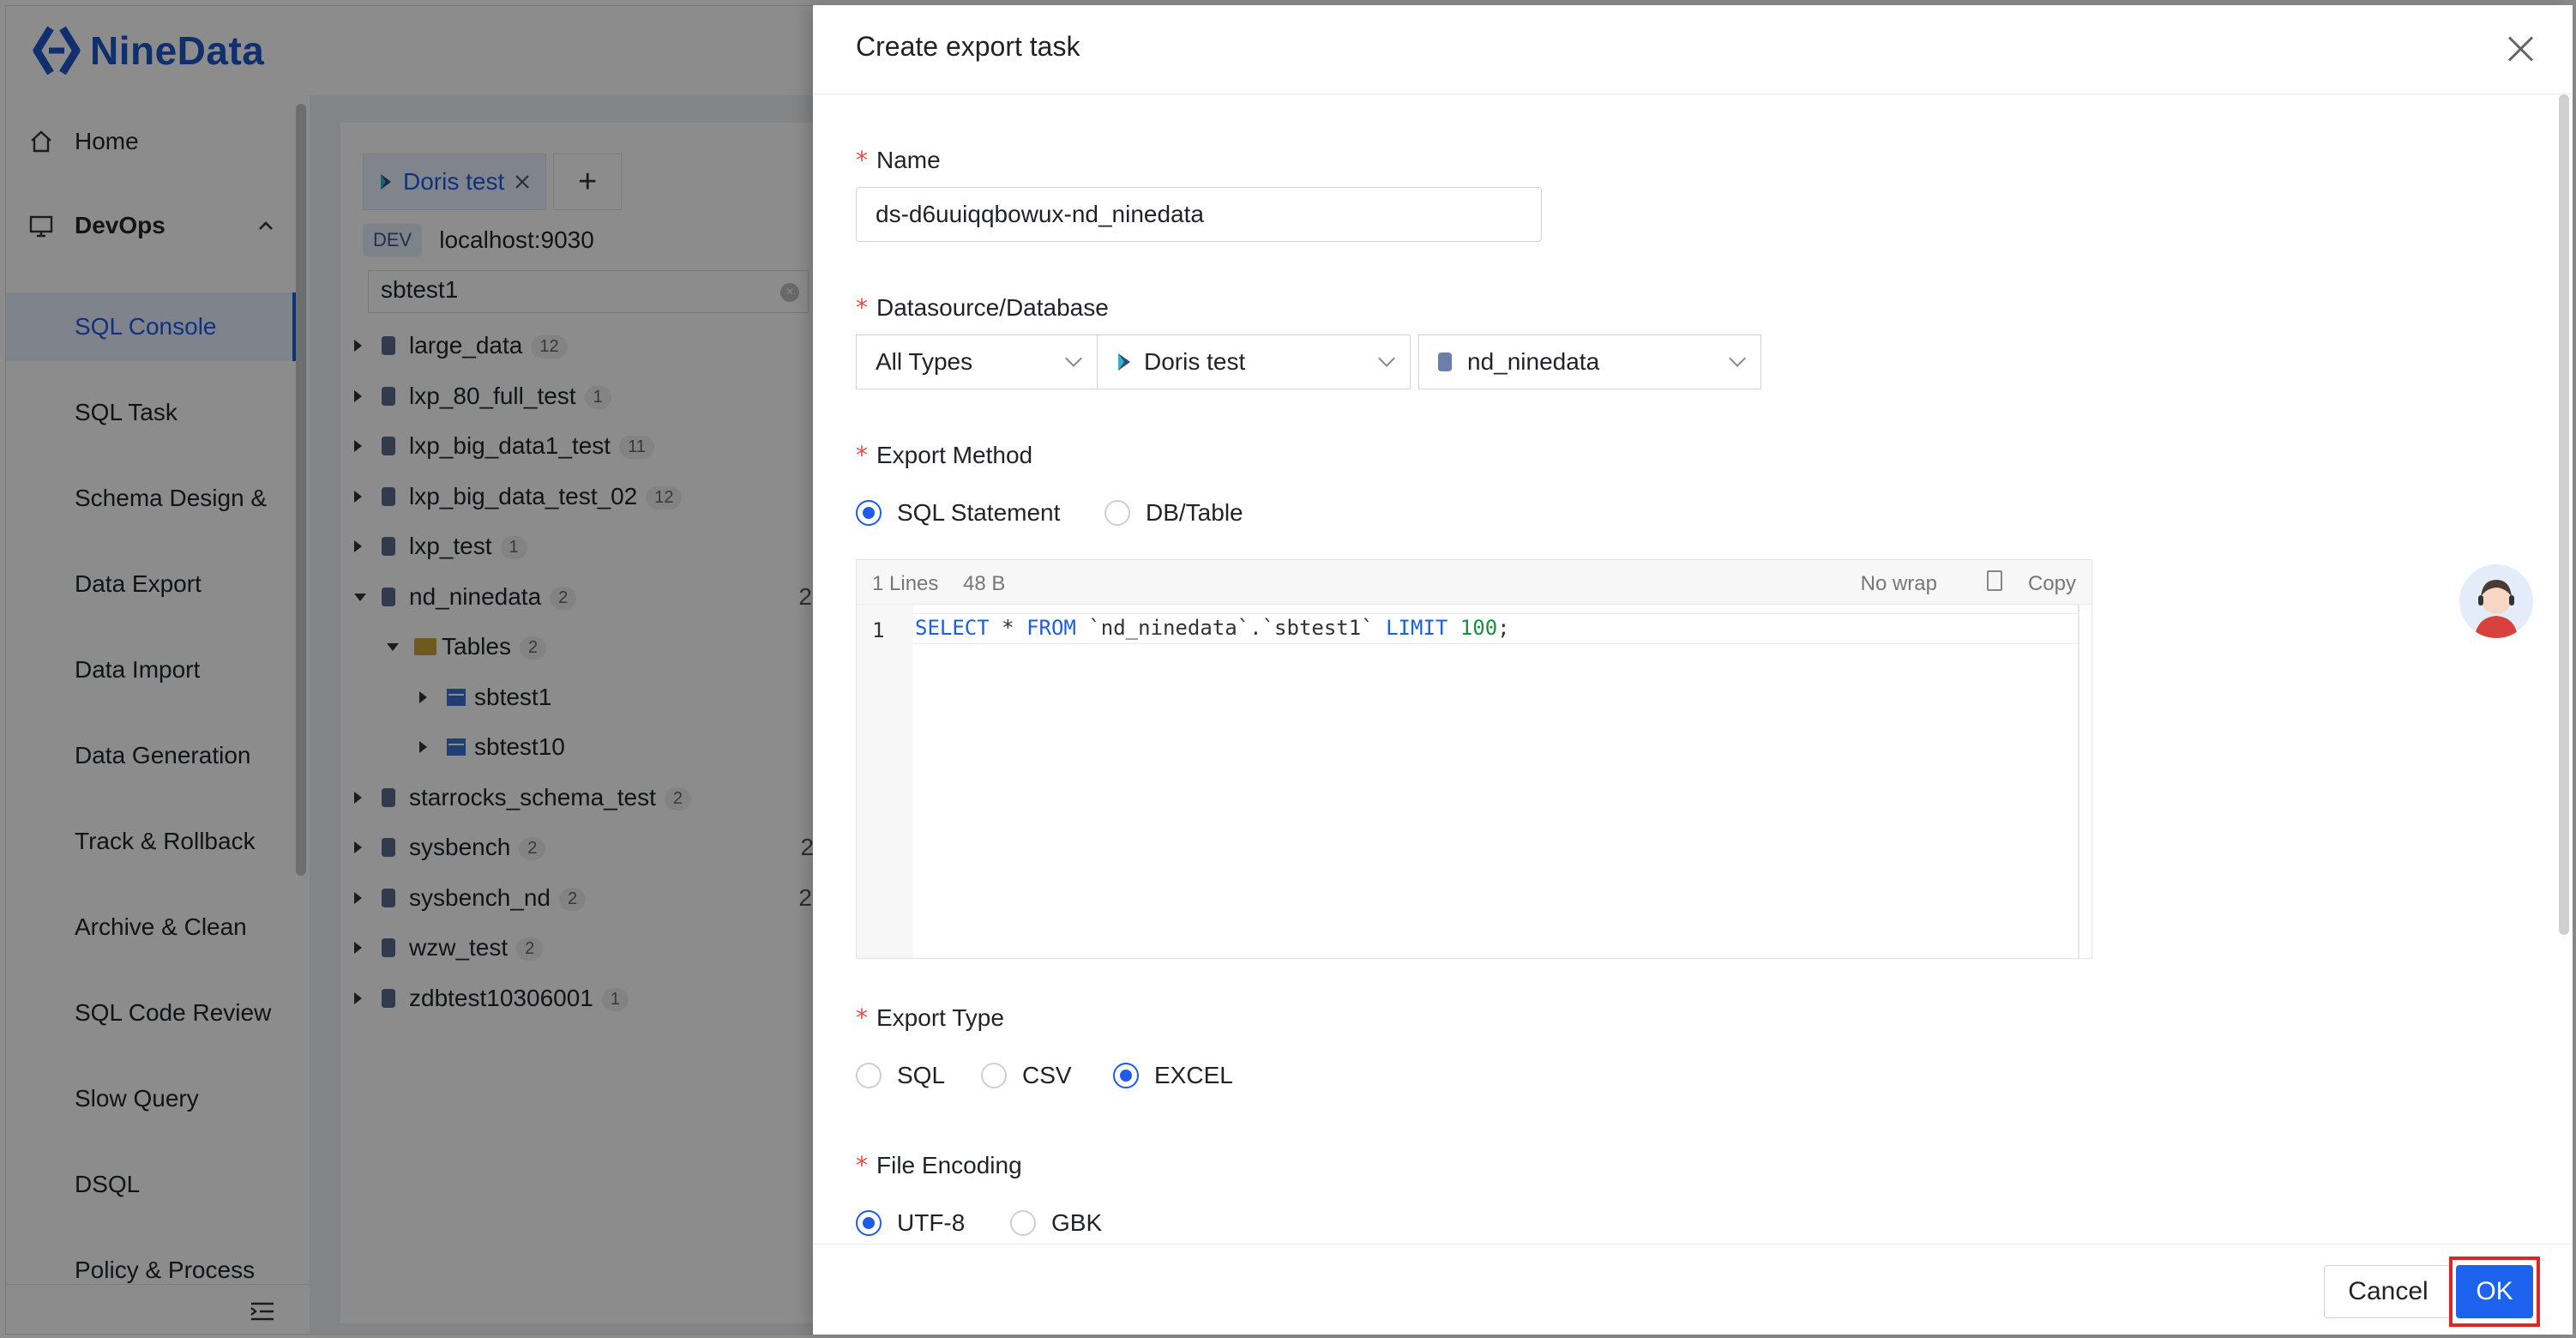 This screenshot has width=2576, height=1338. What do you see at coordinates (977, 361) in the screenshot?
I see `datasource-type-select: All Types` at bounding box center [977, 361].